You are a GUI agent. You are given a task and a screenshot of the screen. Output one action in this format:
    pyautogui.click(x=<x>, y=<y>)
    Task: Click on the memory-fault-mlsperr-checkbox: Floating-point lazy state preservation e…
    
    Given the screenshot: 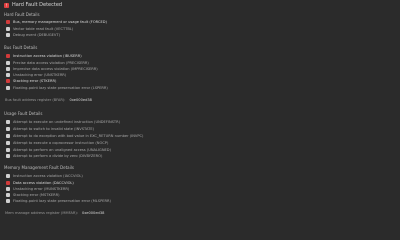 What is the action you would take?
    pyautogui.click(x=58, y=201)
    